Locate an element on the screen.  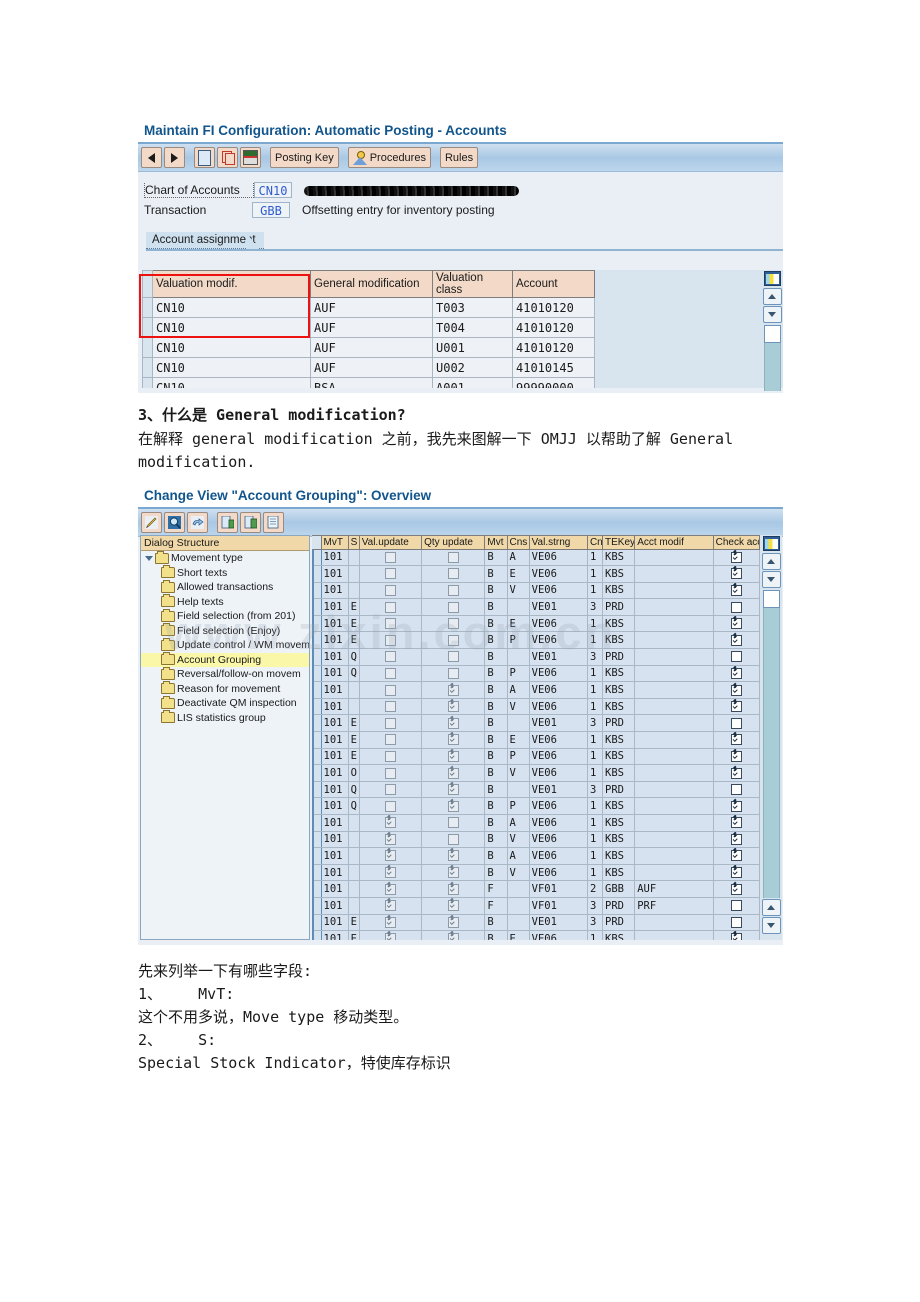
grid1-scroll-up-button is located at coordinates (772, 296).